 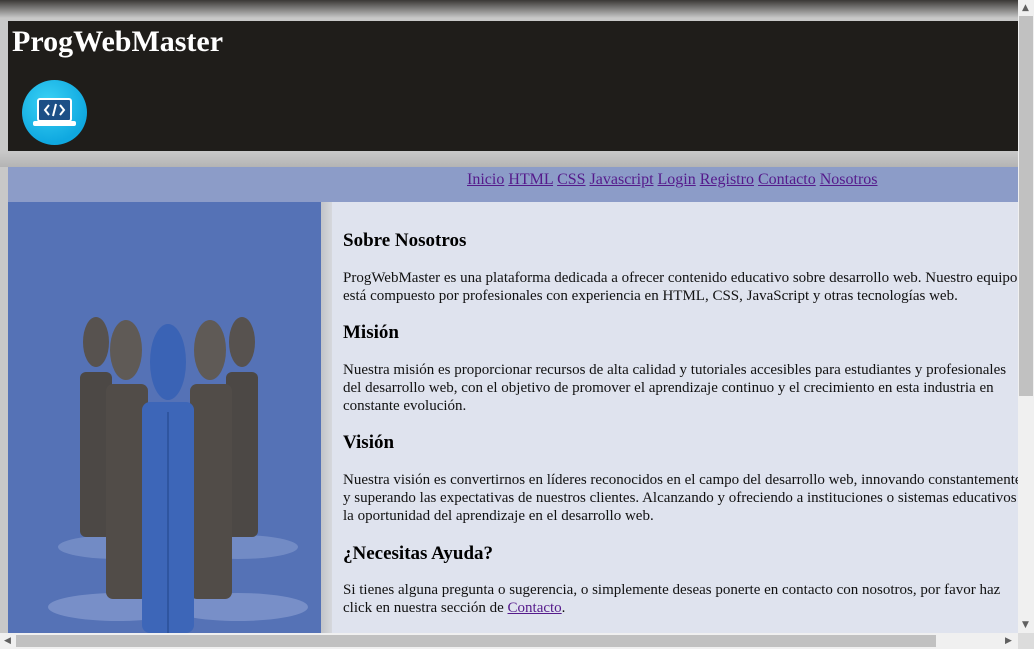 What do you see at coordinates (1008, 641) in the screenshot?
I see `scroll-right-arrow-icon: ▶` at bounding box center [1008, 641].